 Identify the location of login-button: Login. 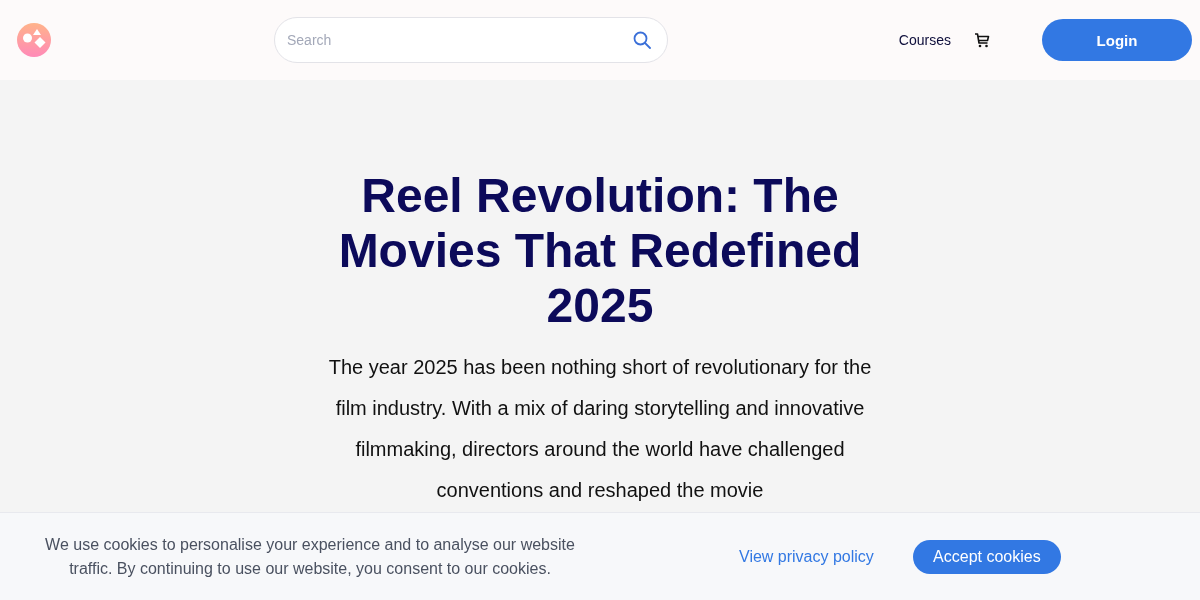
(1117, 40).